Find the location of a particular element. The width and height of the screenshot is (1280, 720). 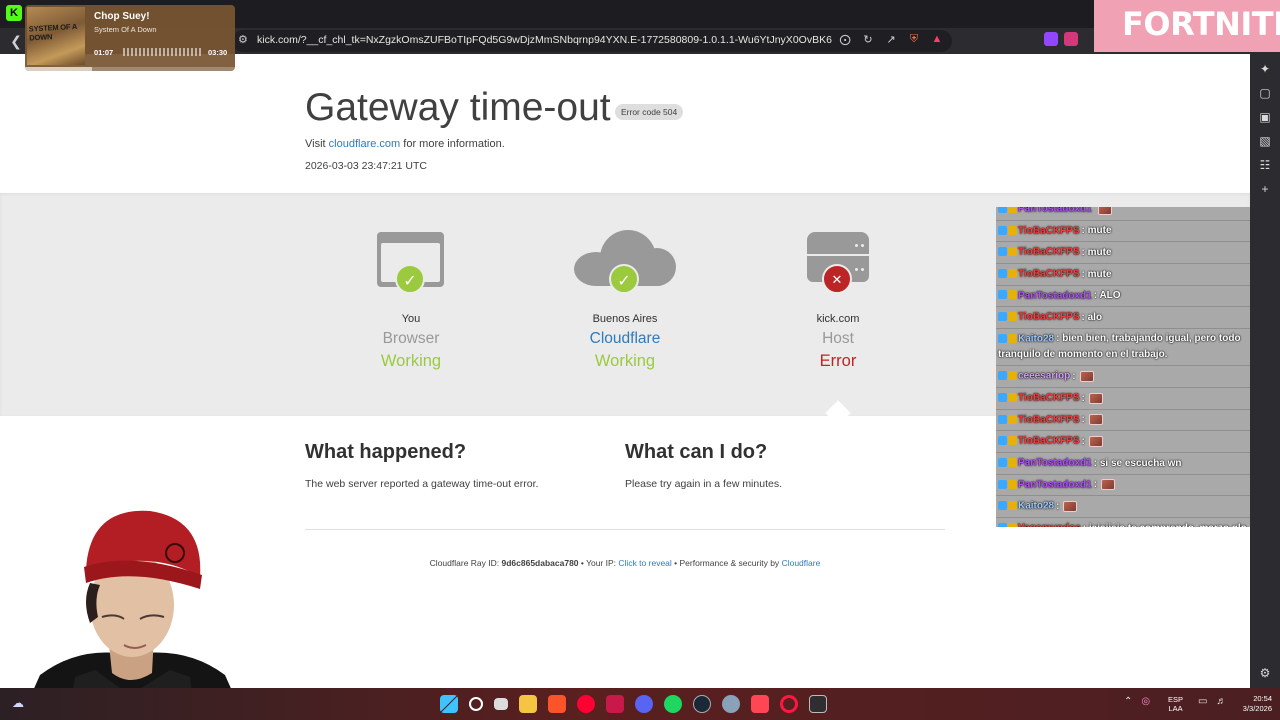

node-kind: Browser is located at coordinates (411, 338).